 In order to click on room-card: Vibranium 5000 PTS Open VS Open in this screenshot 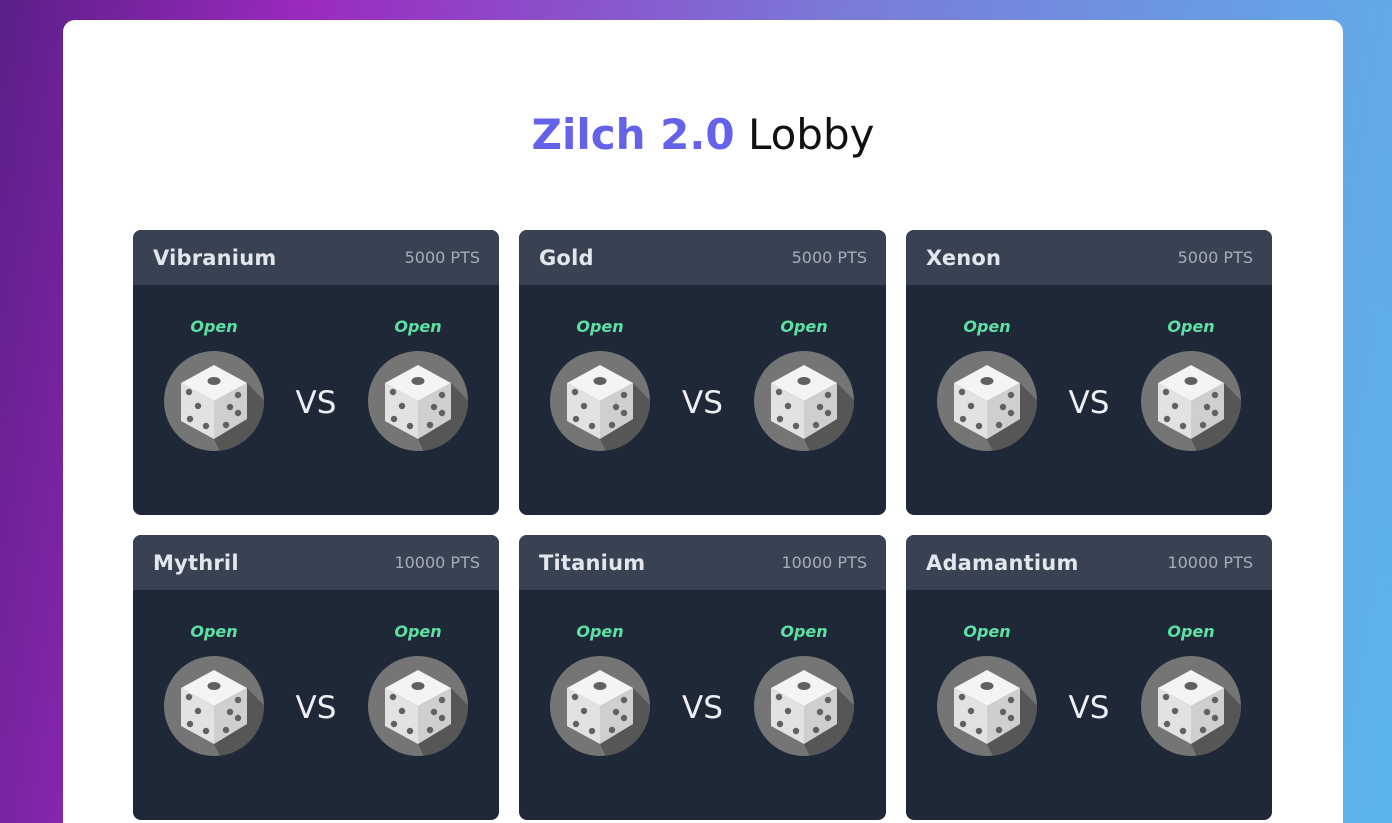, I will do `click(316, 372)`.